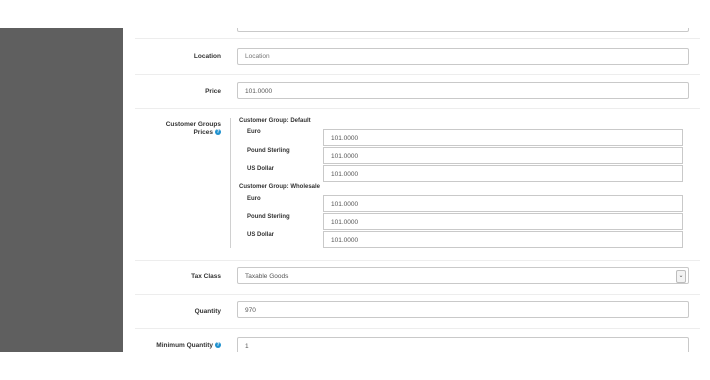 This screenshot has width=710, height=380. Describe the element at coordinates (213, 91) in the screenshot. I see `price-label: Price` at that location.